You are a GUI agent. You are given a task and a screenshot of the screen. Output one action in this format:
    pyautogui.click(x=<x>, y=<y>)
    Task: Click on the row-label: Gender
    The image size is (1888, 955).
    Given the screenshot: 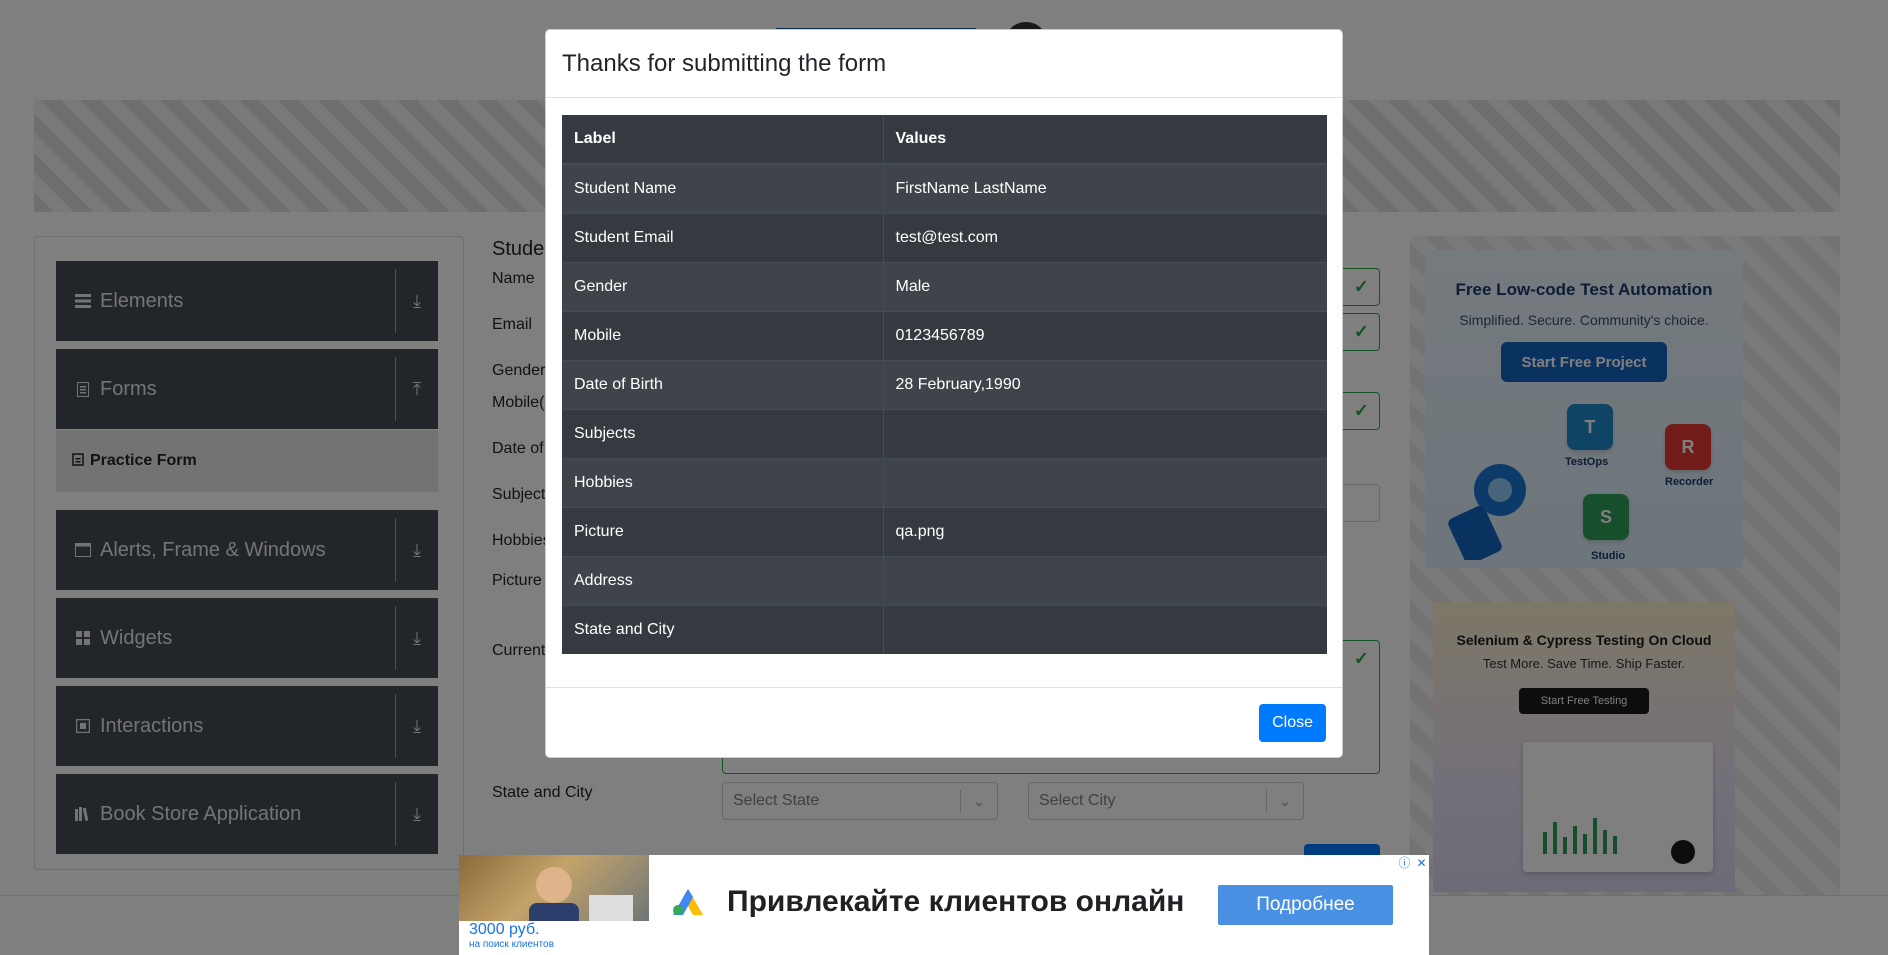 What is the action you would take?
    pyautogui.click(x=723, y=286)
    